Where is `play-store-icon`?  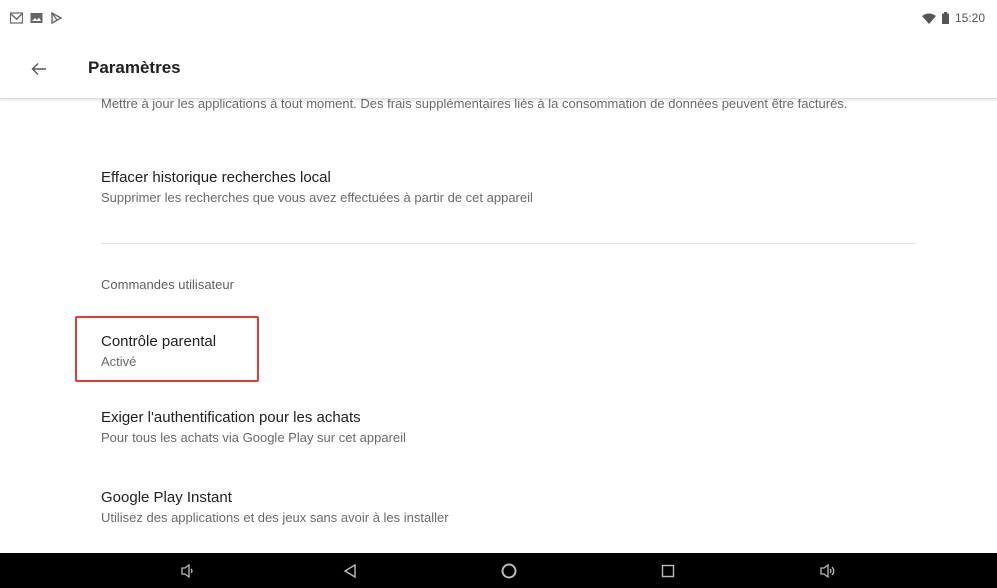
play-store-icon is located at coordinates (57, 18).